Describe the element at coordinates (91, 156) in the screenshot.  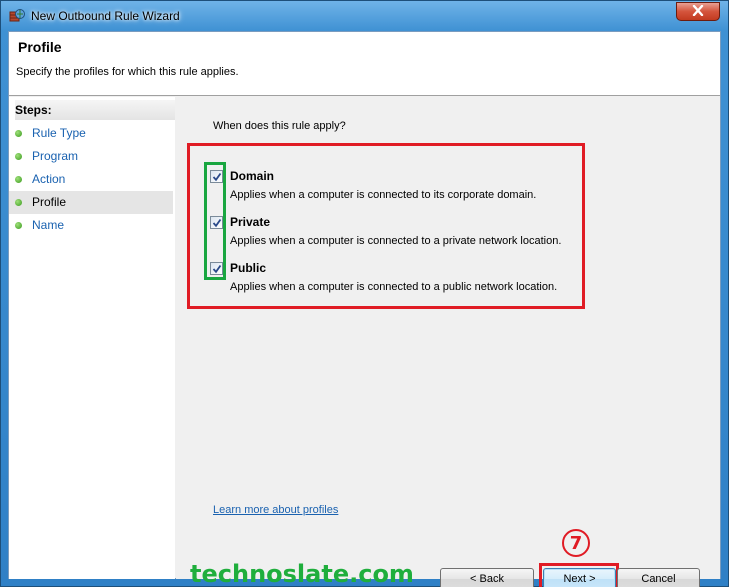
I see `step-program: Program` at that location.